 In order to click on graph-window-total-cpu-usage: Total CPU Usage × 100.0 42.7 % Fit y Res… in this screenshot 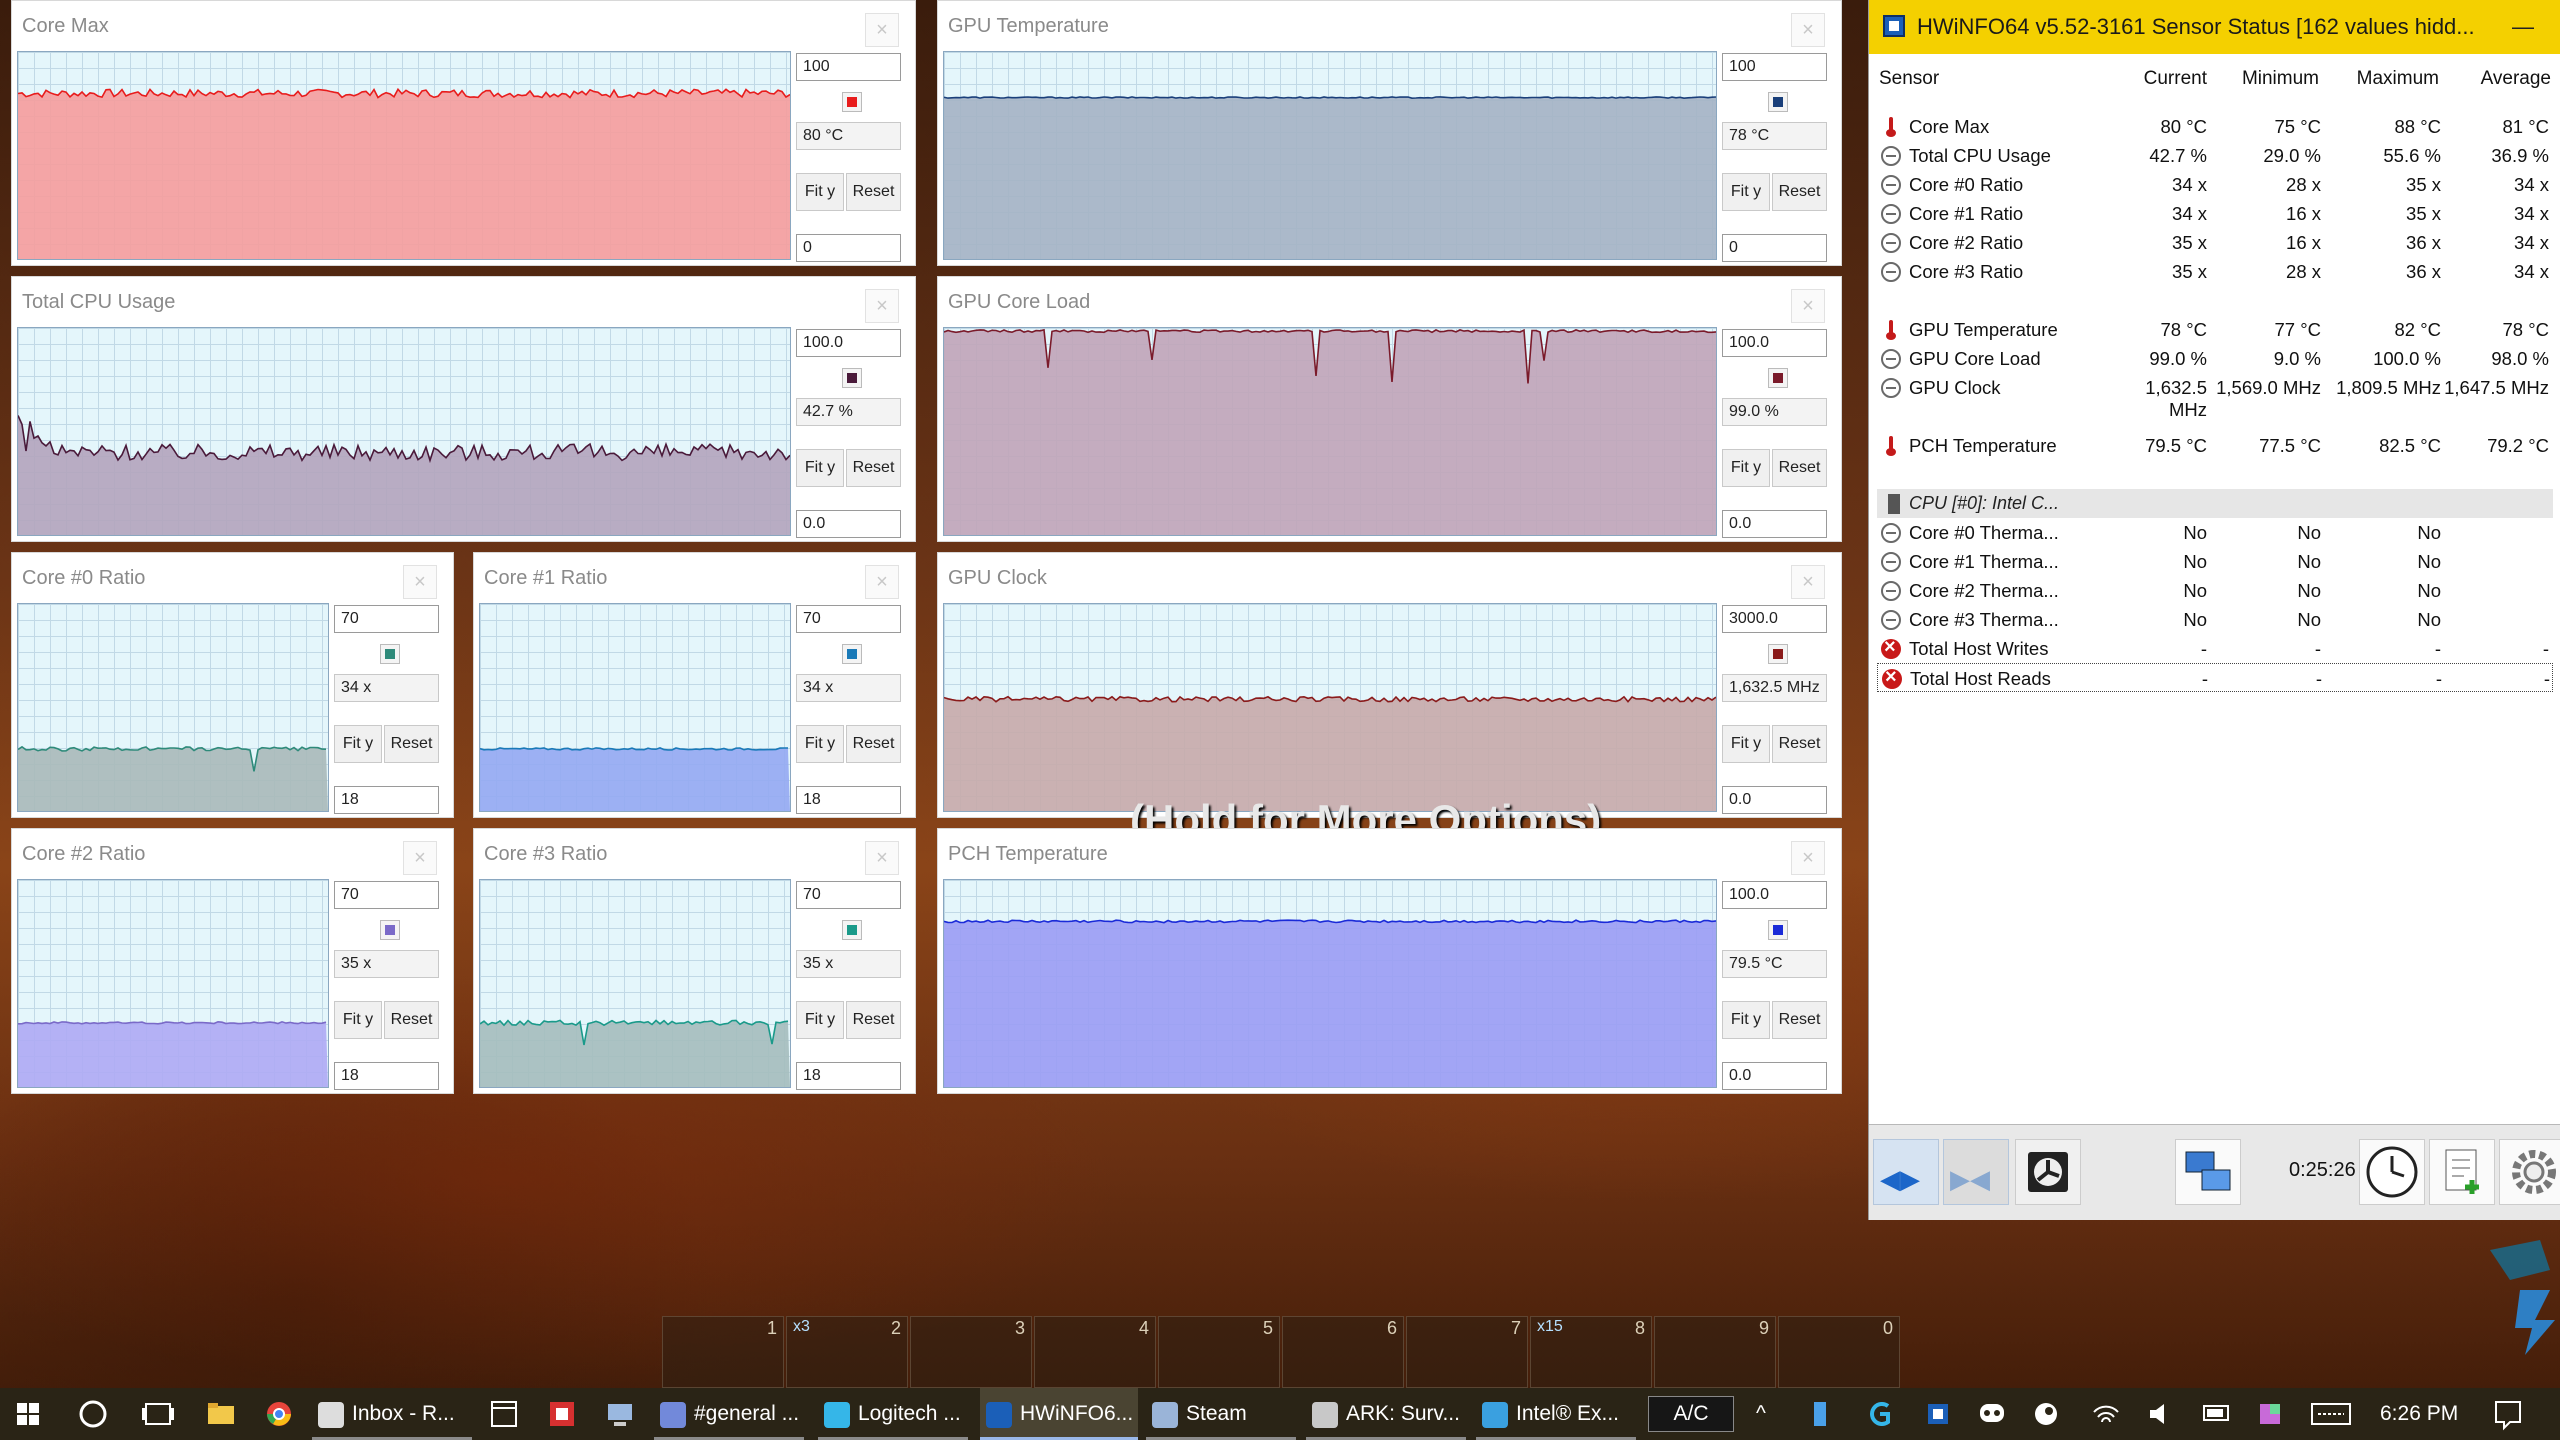, I will do `click(463, 409)`.